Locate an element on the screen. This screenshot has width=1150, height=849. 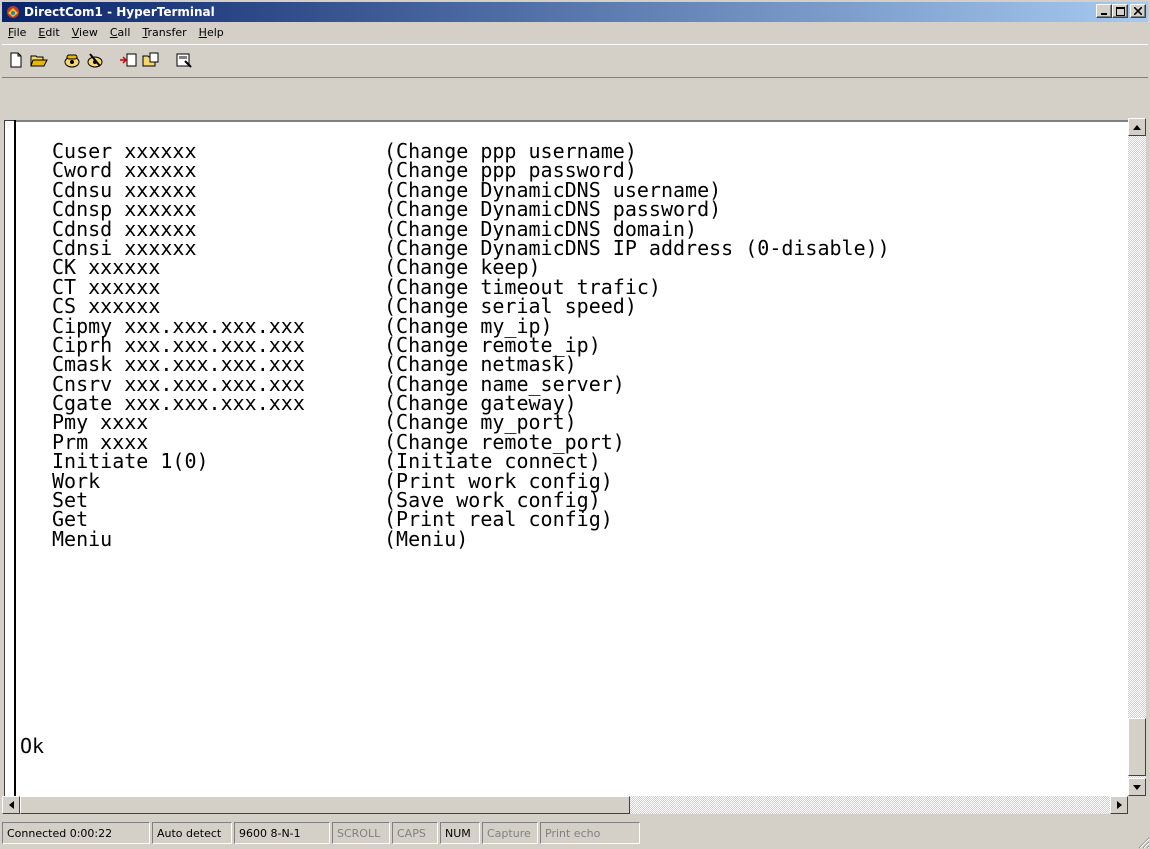
minimize-button is located at coordinates (1104, 11).